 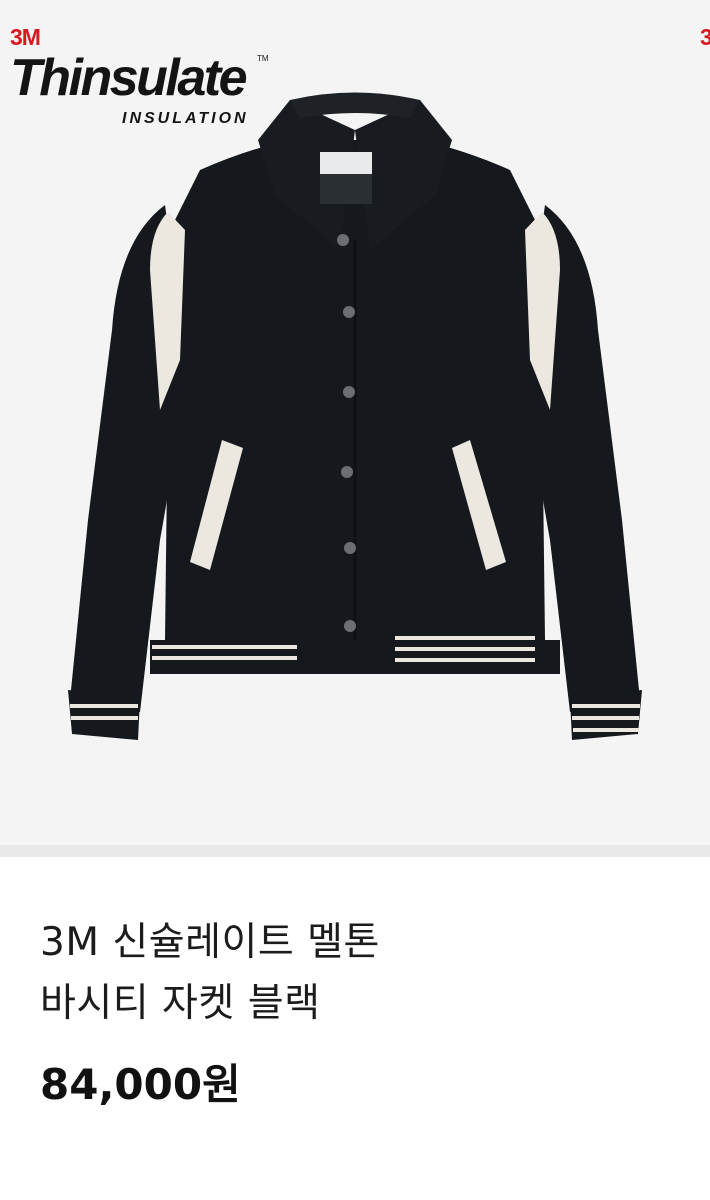 What do you see at coordinates (185, 118) in the screenshot?
I see `logo-tagline: INSULATION` at bounding box center [185, 118].